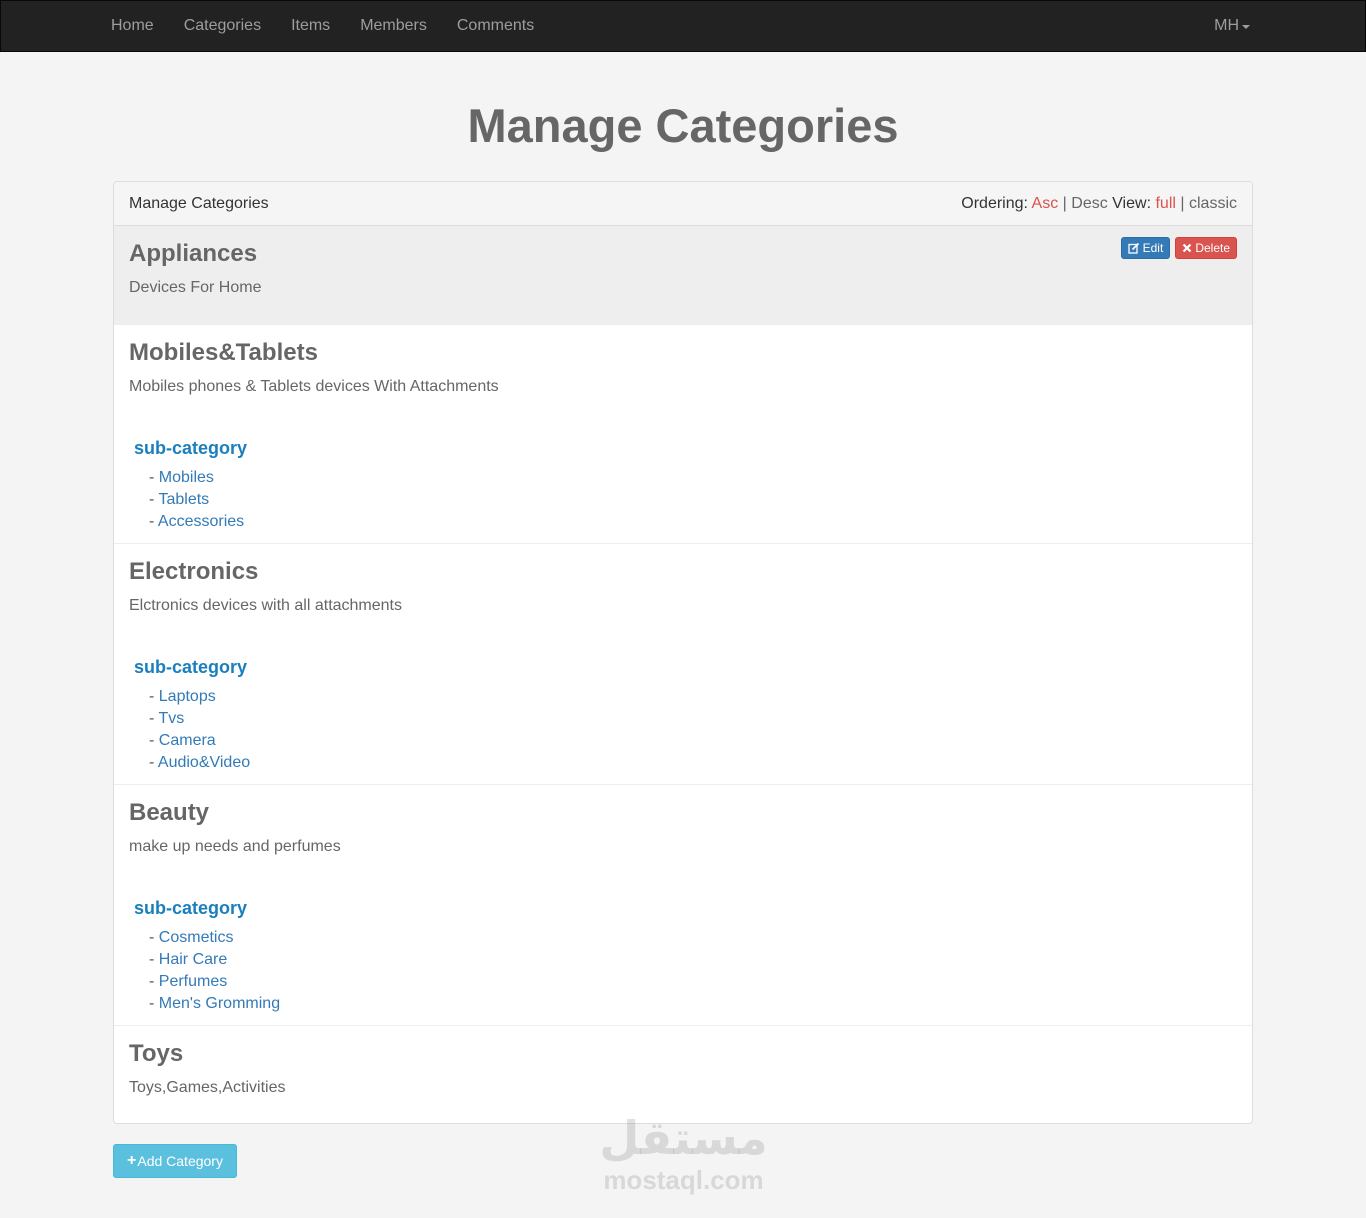 Image resolution: width=1366 pixels, height=1218 pixels. What do you see at coordinates (1212, 248) in the screenshot?
I see `delete-label: Delete` at bounding box center [1212, 248].